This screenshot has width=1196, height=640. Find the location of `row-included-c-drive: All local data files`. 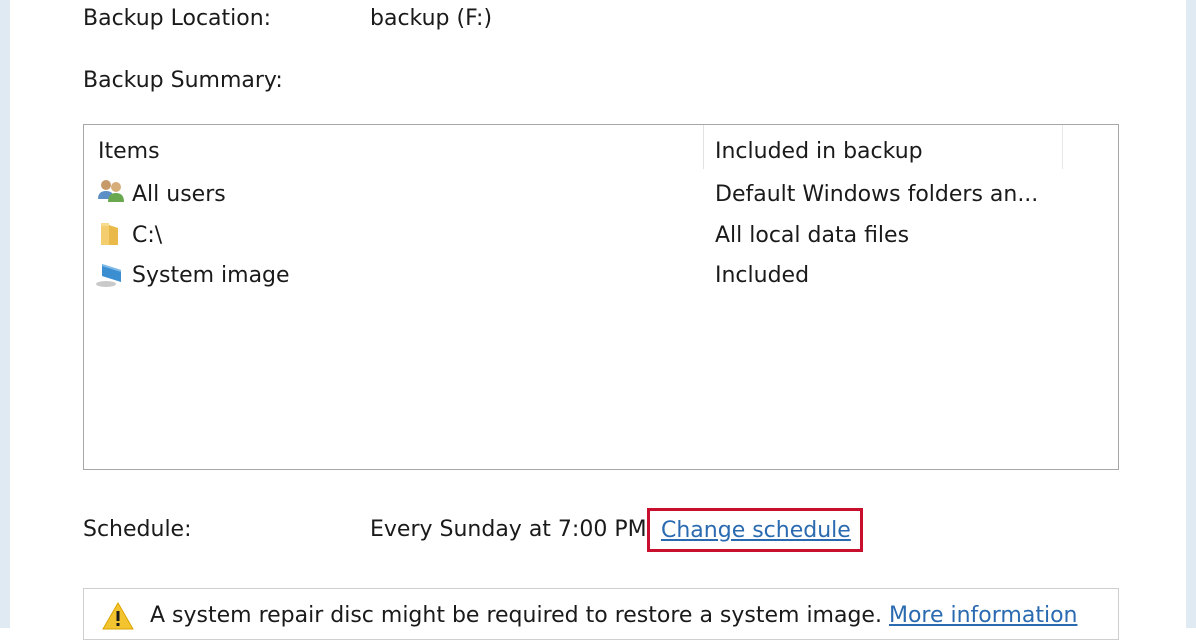

row-included-c-drive: All local data files is located at coordinates (812, 235).